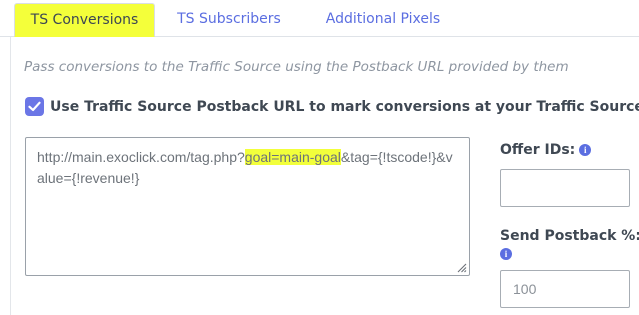 The image size is (639, 315). What do you see at coordinates (525, 289) in the screenshot?
I see `send-postback-percent-value: 100` at bounding box center [525, 289].